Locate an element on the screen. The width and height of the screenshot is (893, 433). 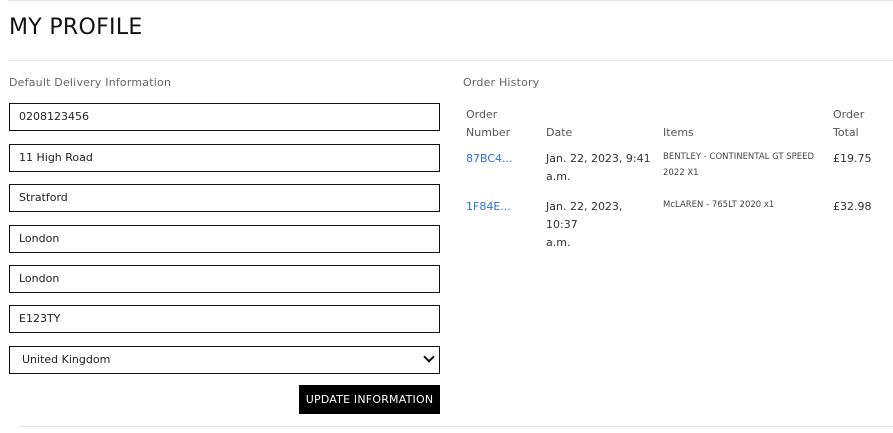
order-items: BENTLEY - CONTINENTAL GT SPEED 2022 x1 is located at coordinates (739, 165).